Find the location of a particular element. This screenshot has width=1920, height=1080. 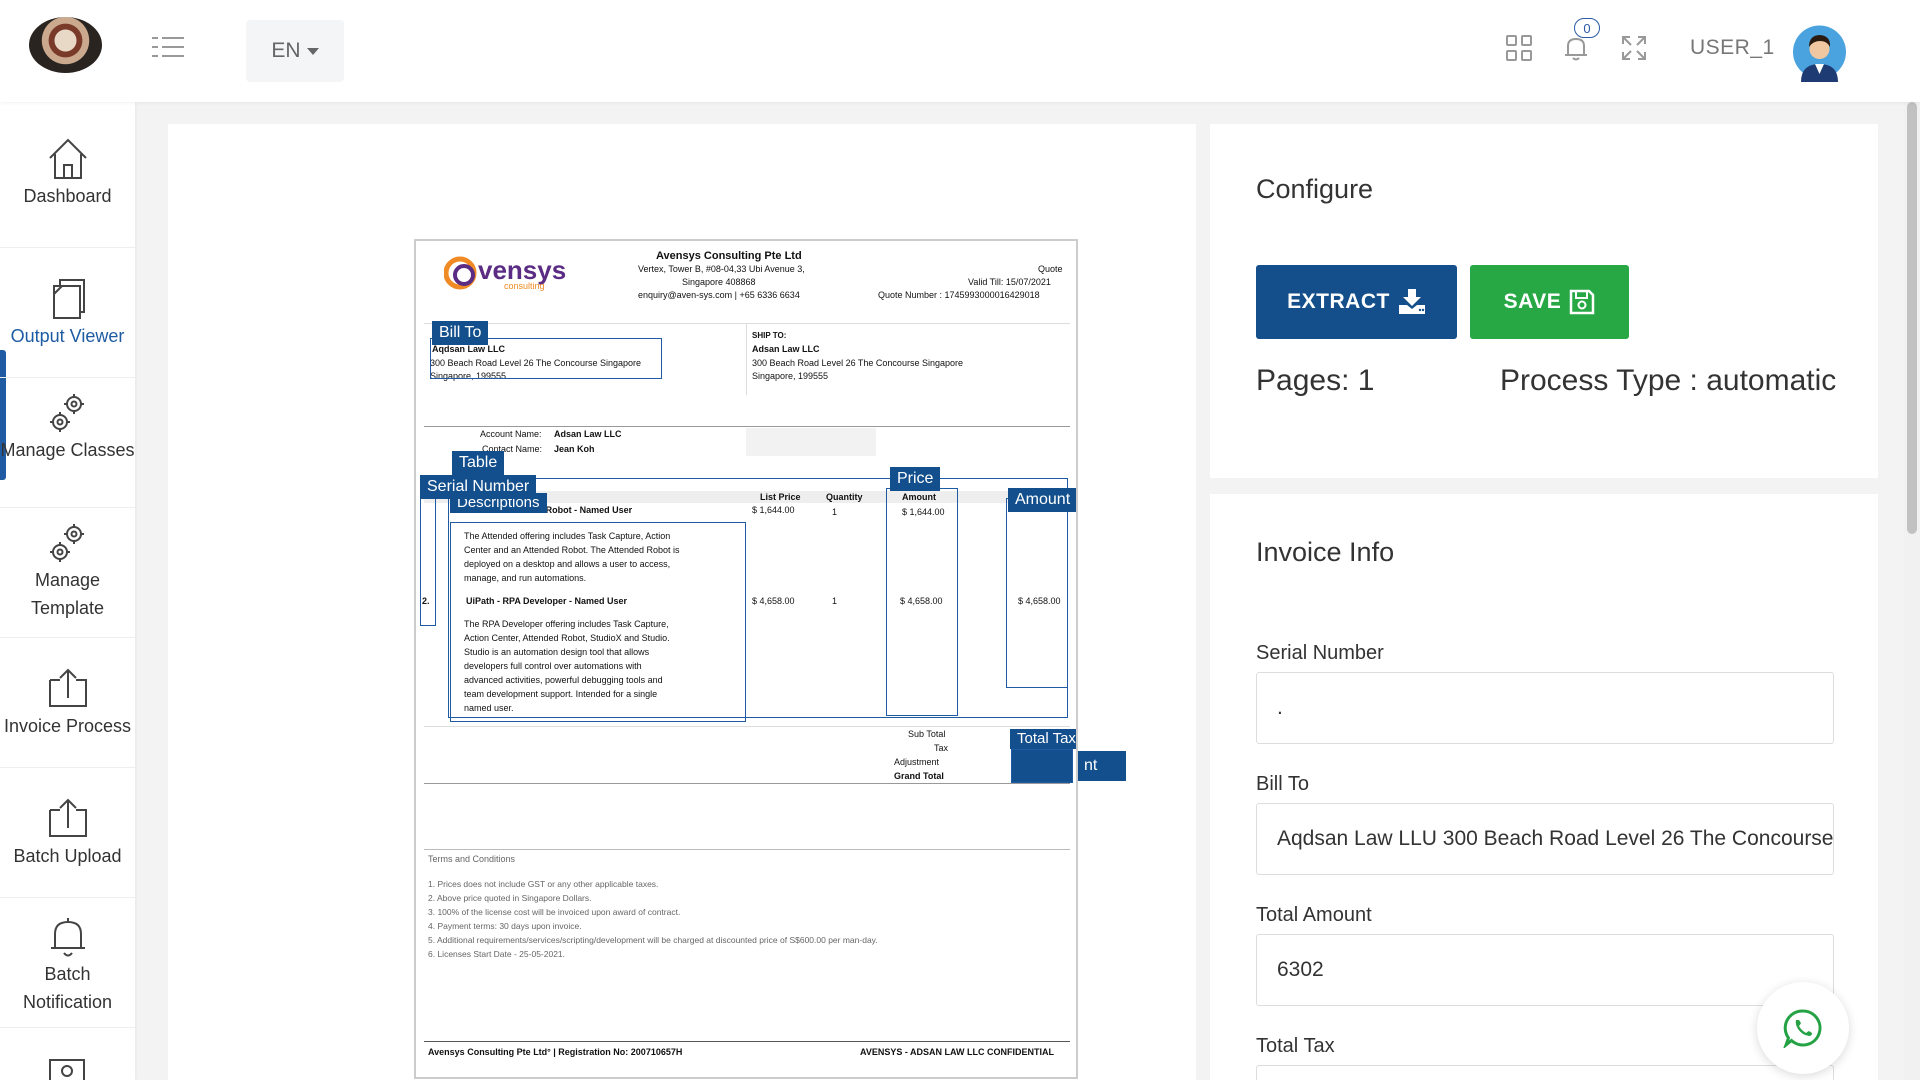

home-icon is located at coordinates (67, 158).